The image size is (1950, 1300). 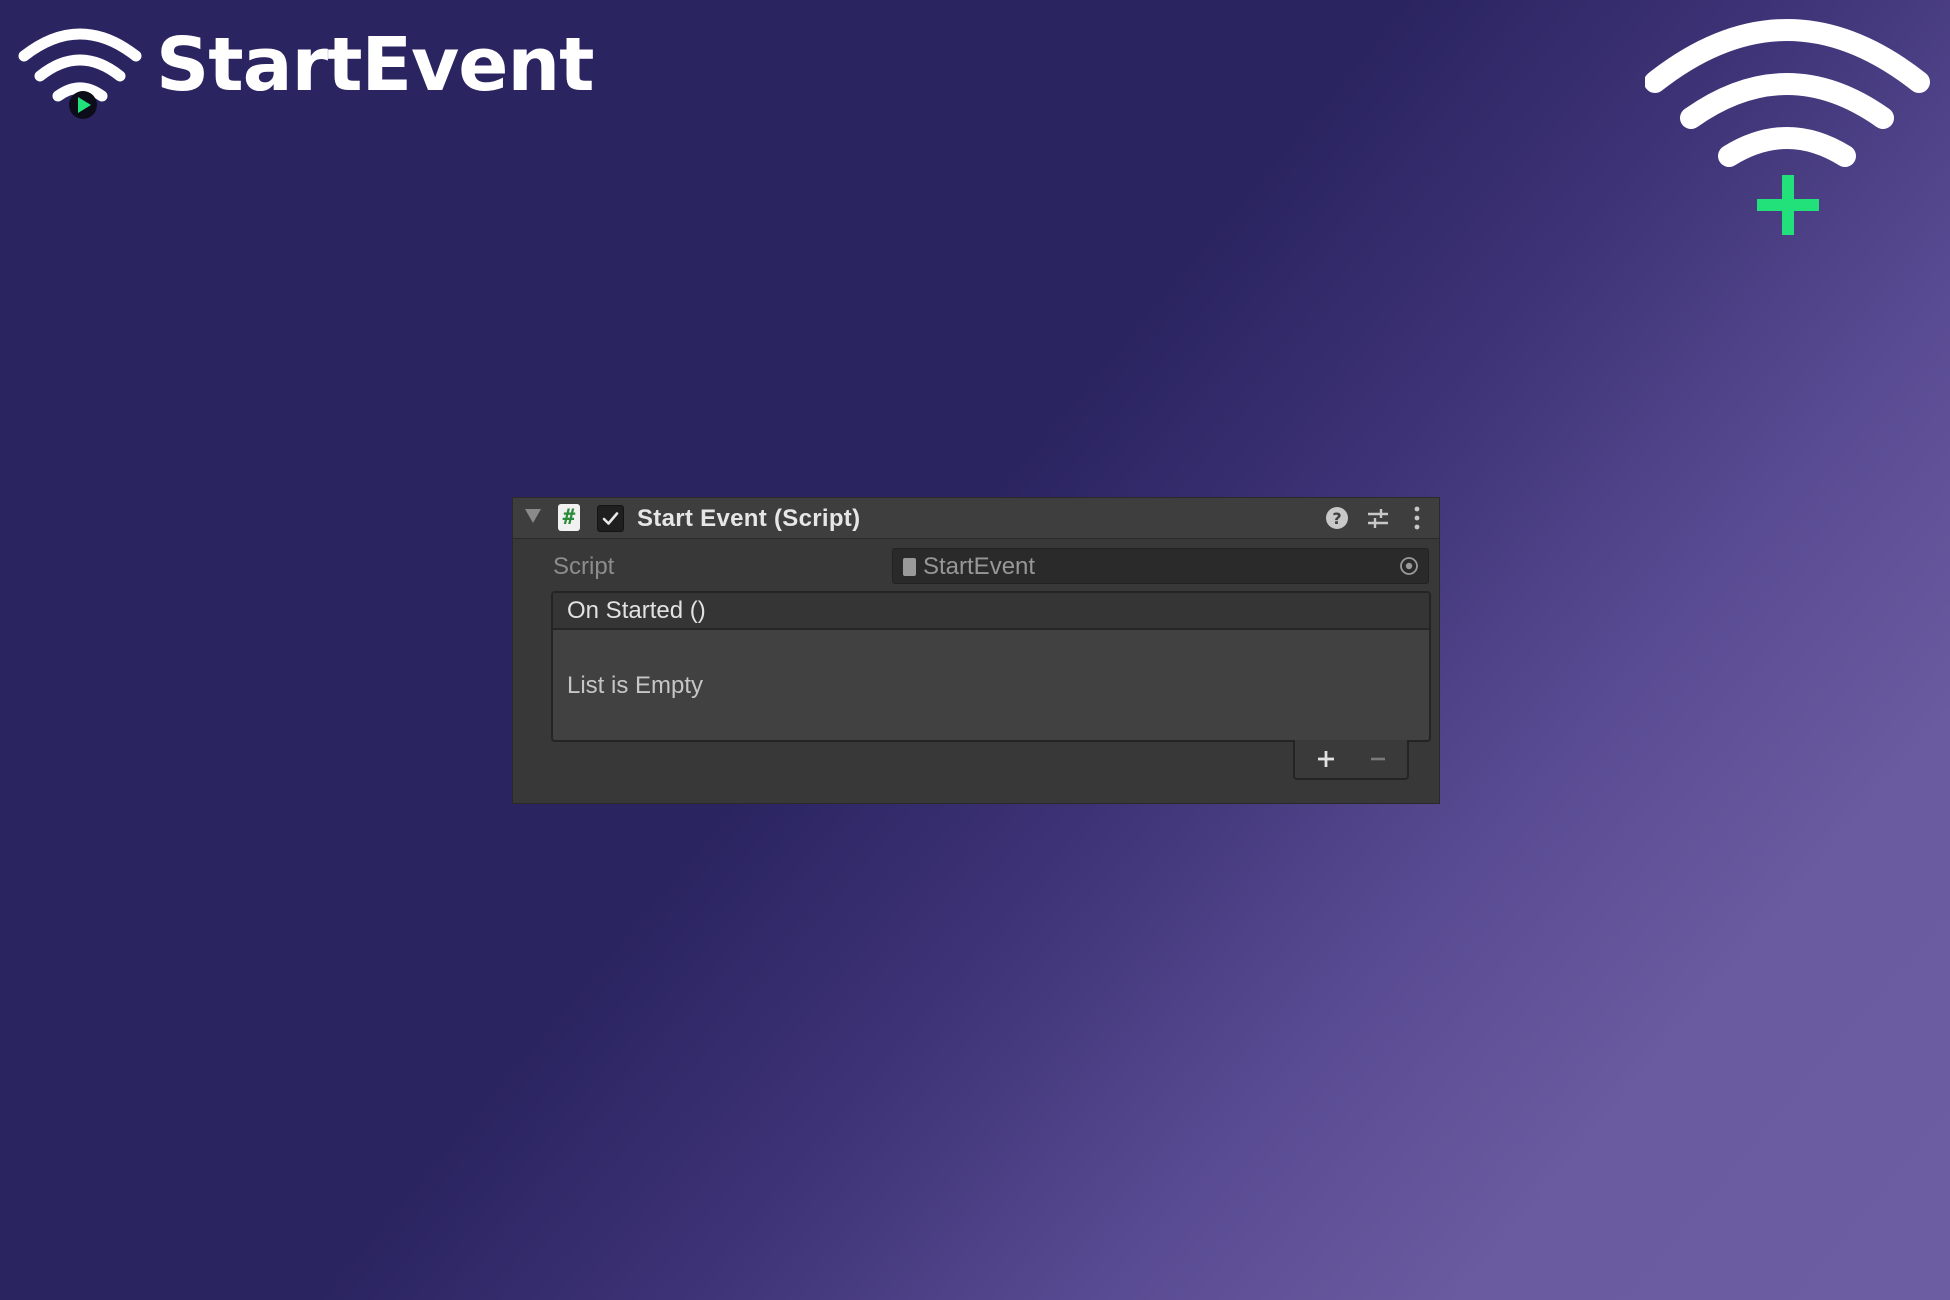 What do you see at coordinates (976, 518) in the screenshot?
I see `component-header: # Start Event (Script) ?` at bounding box center [976, 518].